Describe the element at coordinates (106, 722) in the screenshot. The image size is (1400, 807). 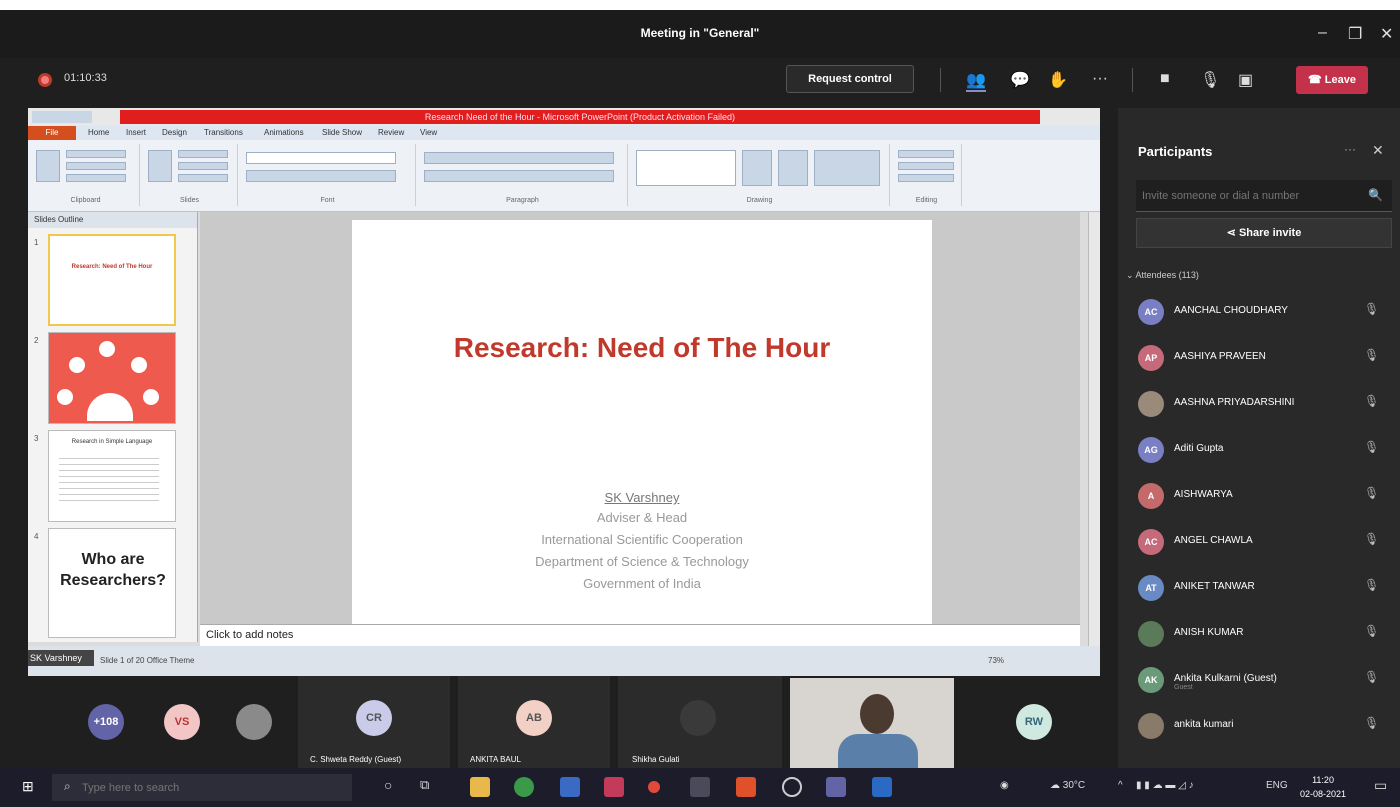
I see `overflow-count: +108` at that location.